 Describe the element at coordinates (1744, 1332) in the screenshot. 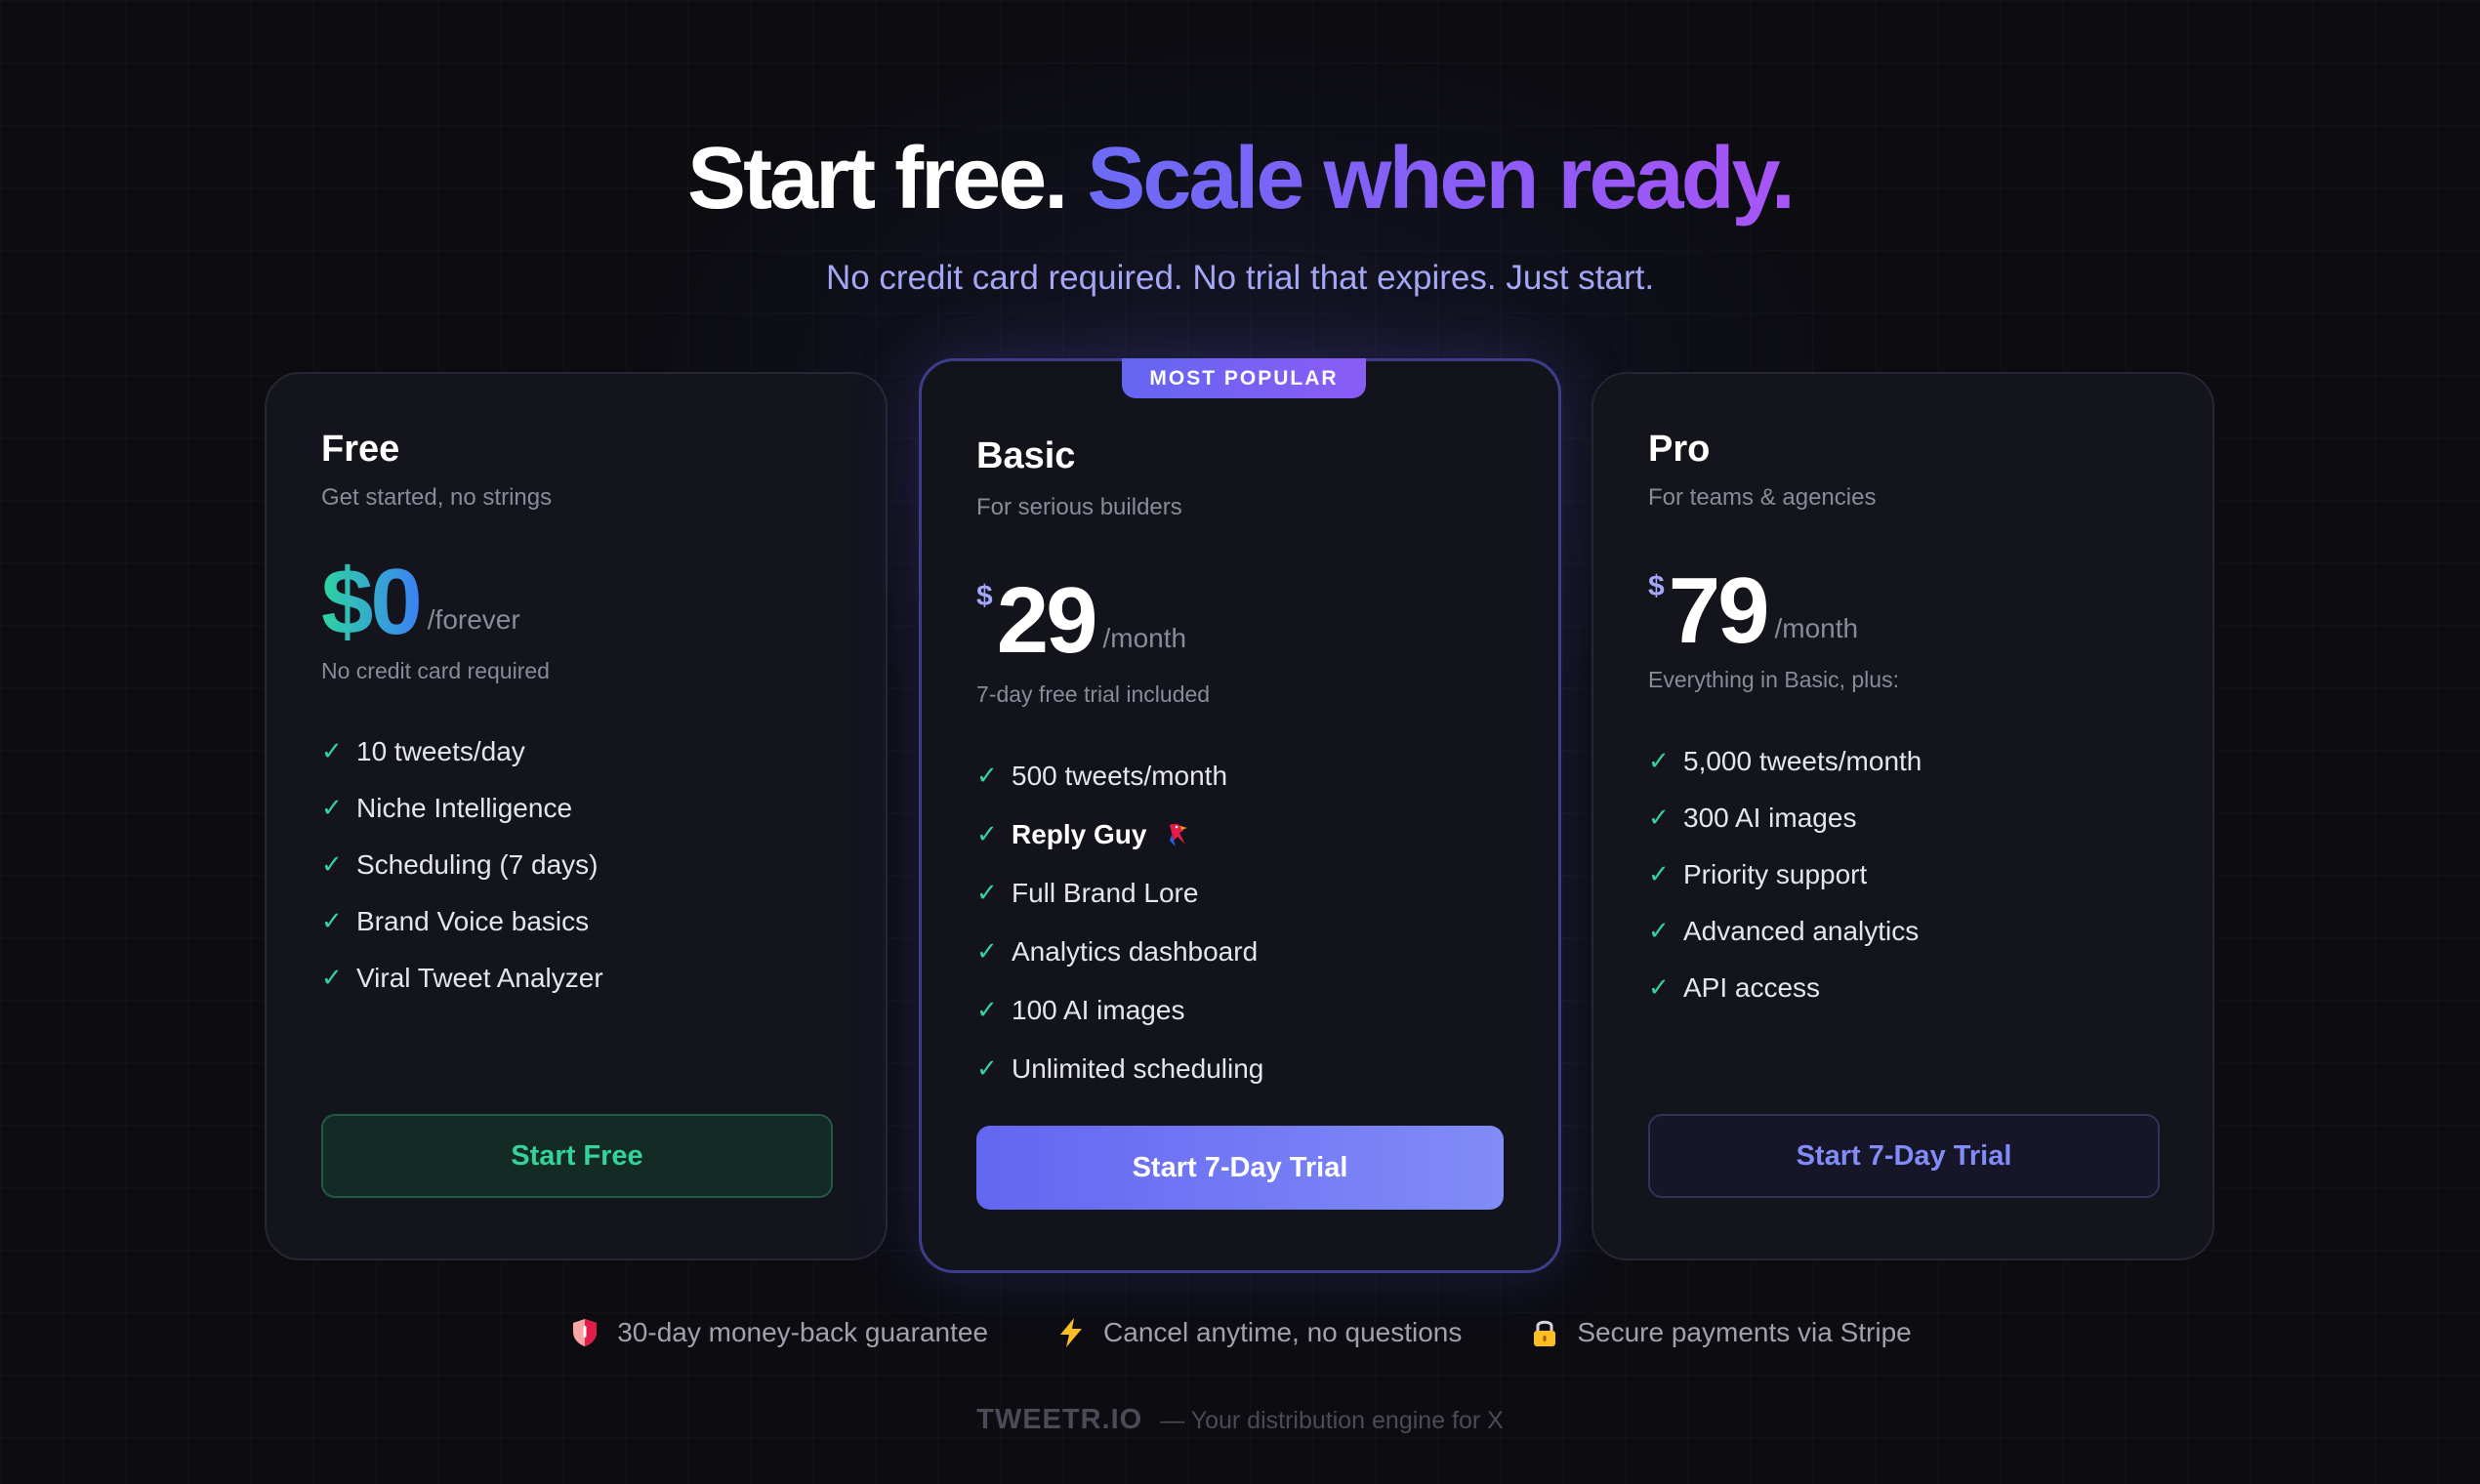

I see `guarantee-text: Secure payments via Stripe` at that location.